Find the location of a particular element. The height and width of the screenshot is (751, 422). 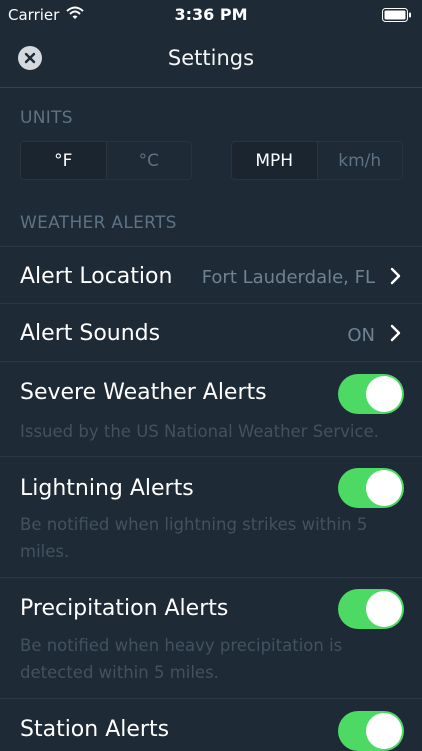

nav-bar: Settings is located at coordinates (211, 59).